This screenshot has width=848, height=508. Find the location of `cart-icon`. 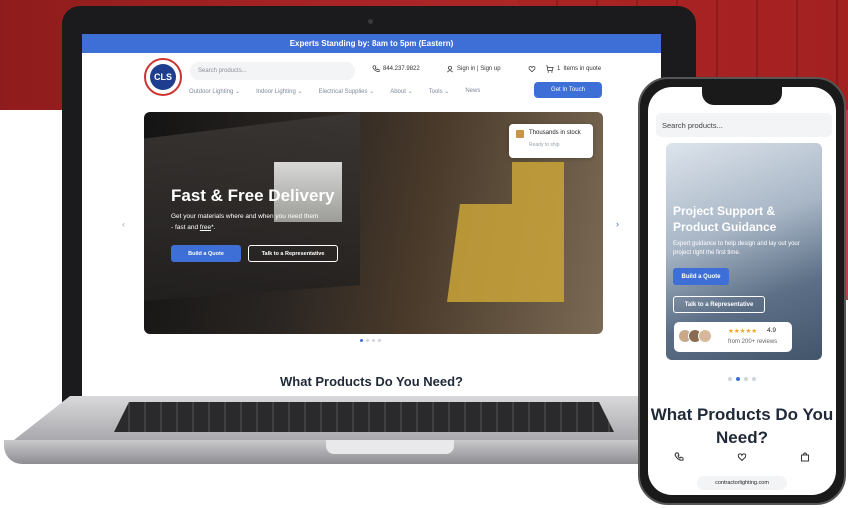

cart-icon is located at coordinates (549, 69).